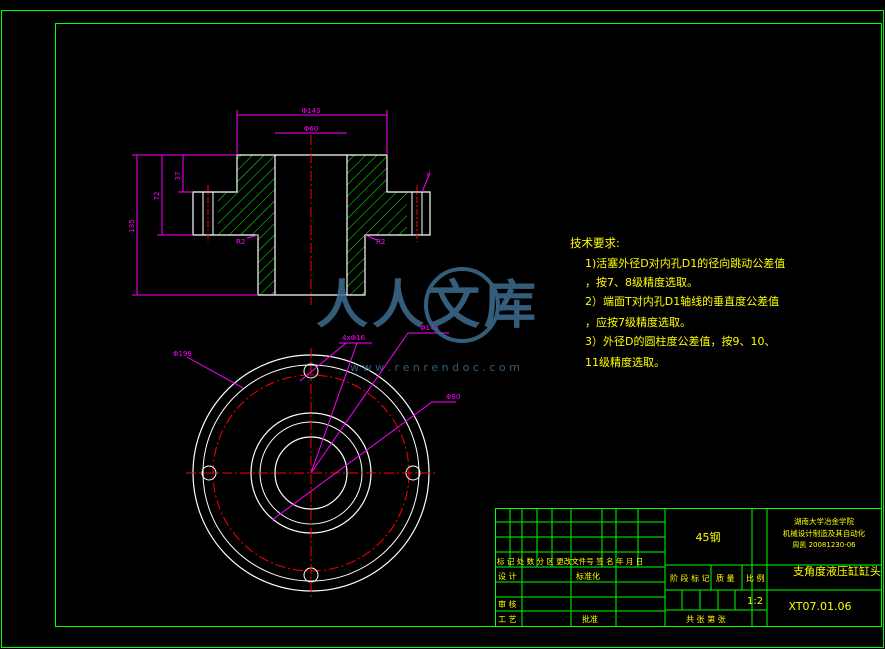 The width and height of the screenshot is (885, 649). I want to click on tb-ratio: 比 例, so click(755, 578).